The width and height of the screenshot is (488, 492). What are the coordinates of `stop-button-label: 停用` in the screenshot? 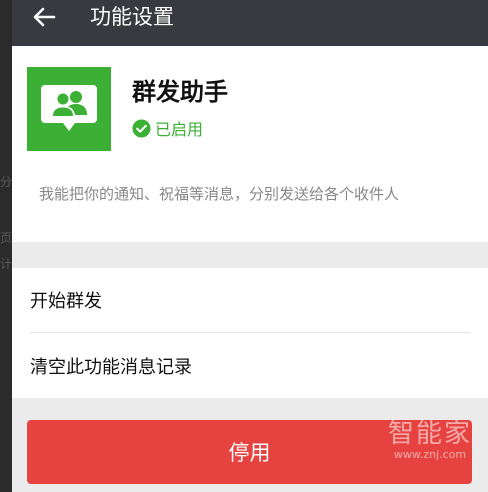 It's located at (249, 453).